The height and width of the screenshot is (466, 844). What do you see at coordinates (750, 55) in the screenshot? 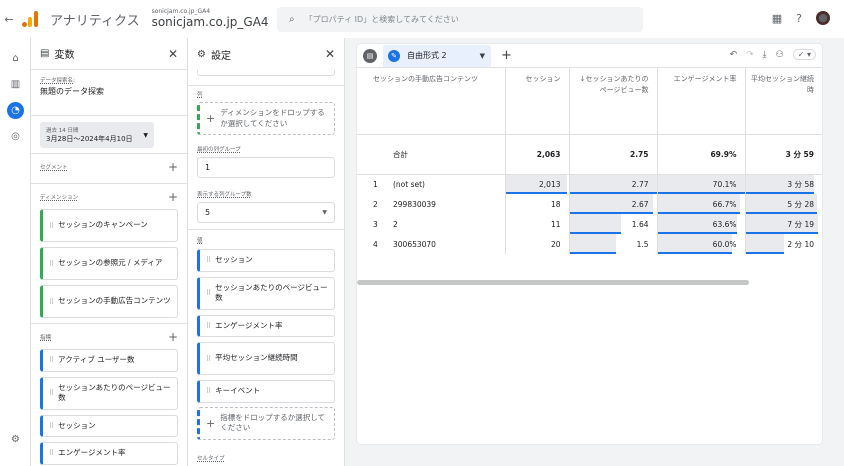
I see `redo-icon: ↷` at bounding box center [750, 55].